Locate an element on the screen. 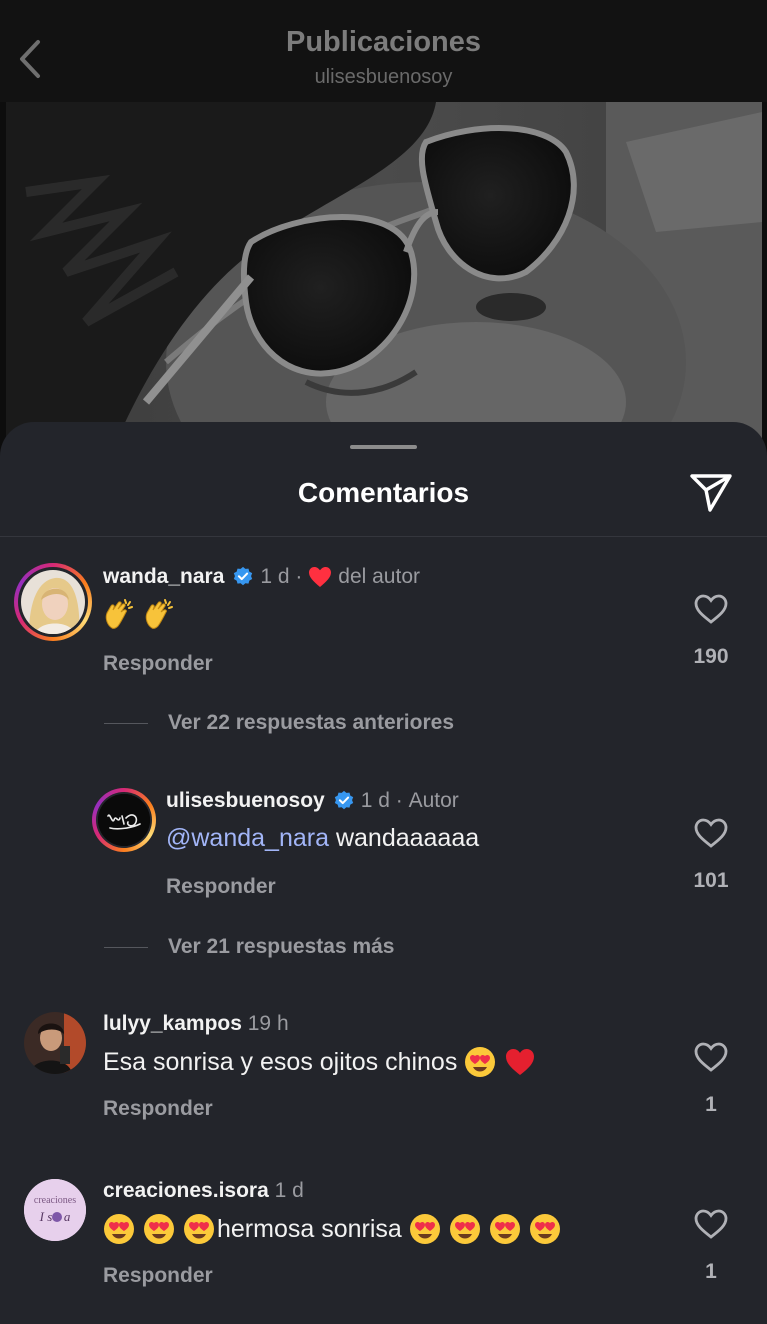 The height and width of the screenshot is (1324, 767). top-bar: Publicaciones ulisesbuenosoy is located at coordinates (383, 51).